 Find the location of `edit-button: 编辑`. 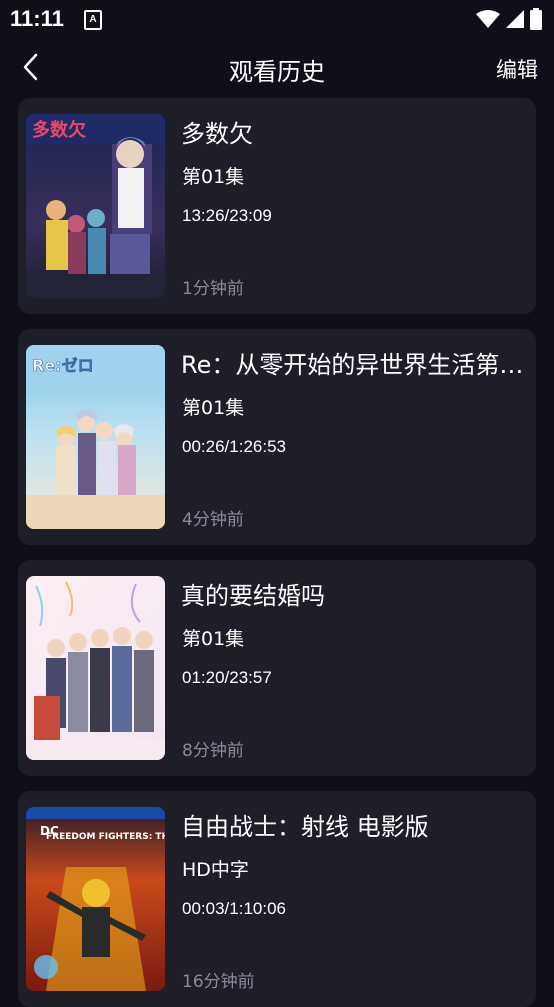

edit-button: 编辑 is located at coordinates (517, 69).